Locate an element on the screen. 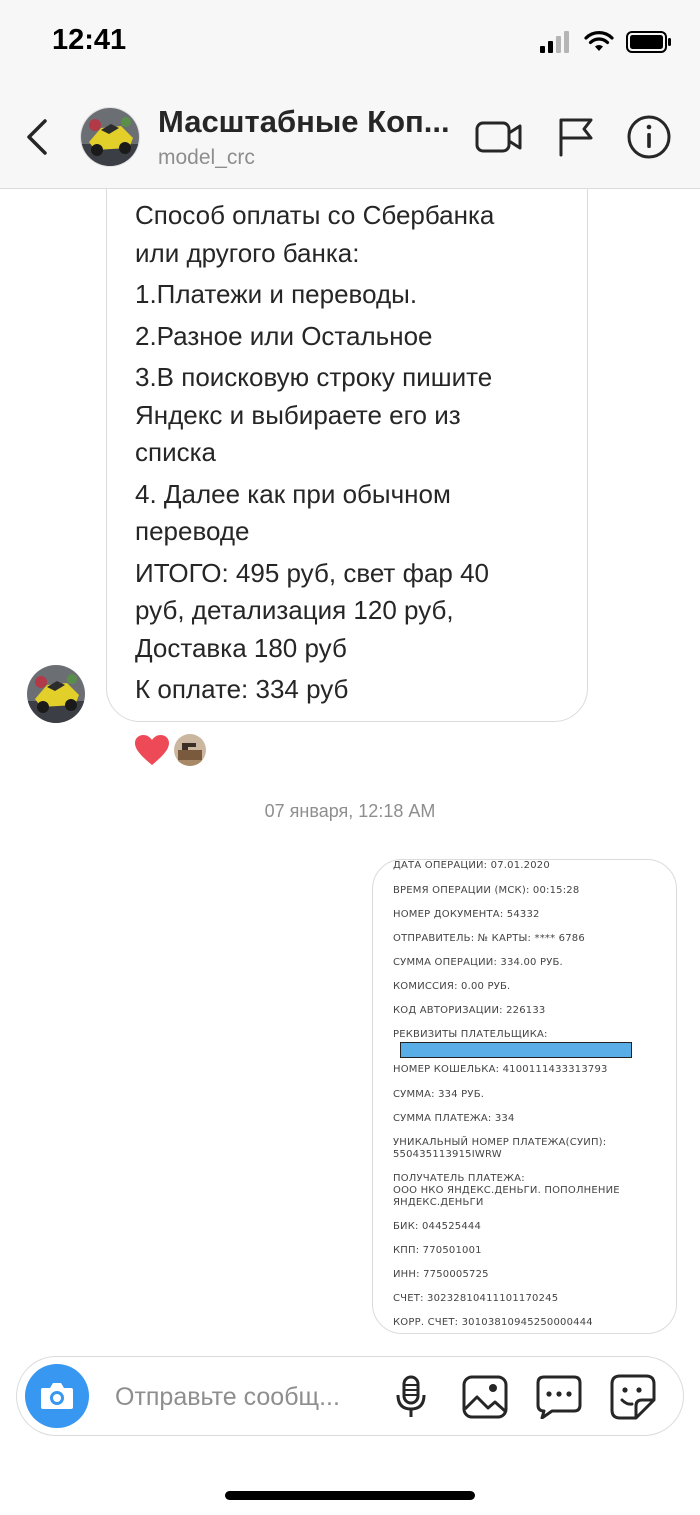  sewing-machine-photo-icon is located at coordinates (190, 750).